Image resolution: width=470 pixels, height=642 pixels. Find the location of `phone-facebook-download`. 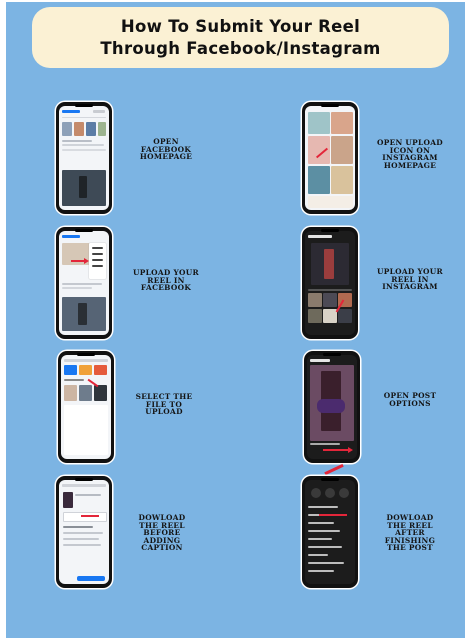

phone-facebook-download is located at coordinates (84, 532).